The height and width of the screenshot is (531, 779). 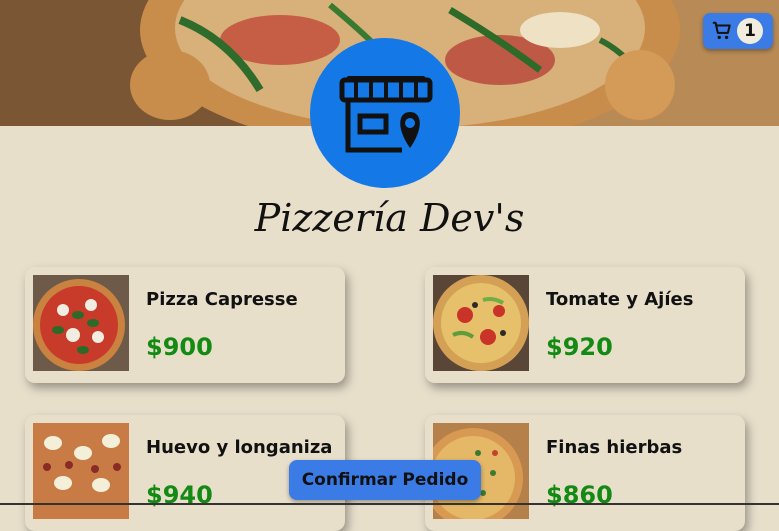 I want to click on product-price: $900, so click(x=179, y=347).